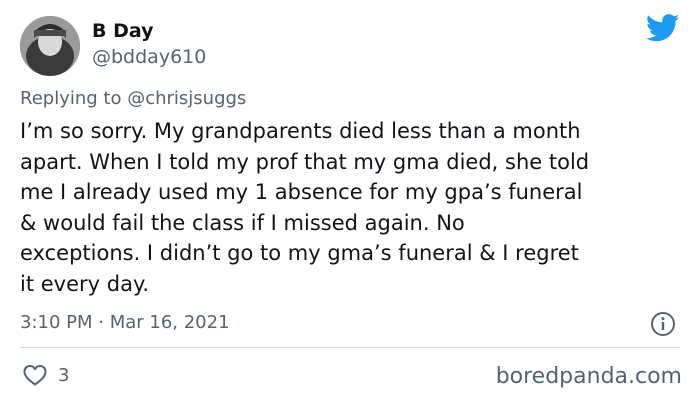  I want to click on info-icon, so click(663, 324).